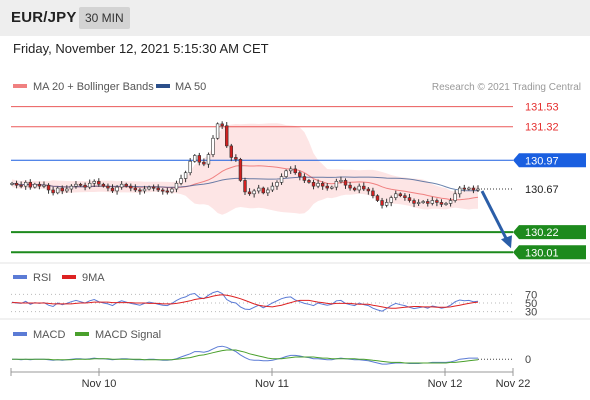  What do you see at coordinates (69, 277) in the screenshot?
I see `legend-swatch-rsi-ma` at bounding box center [69, 277].